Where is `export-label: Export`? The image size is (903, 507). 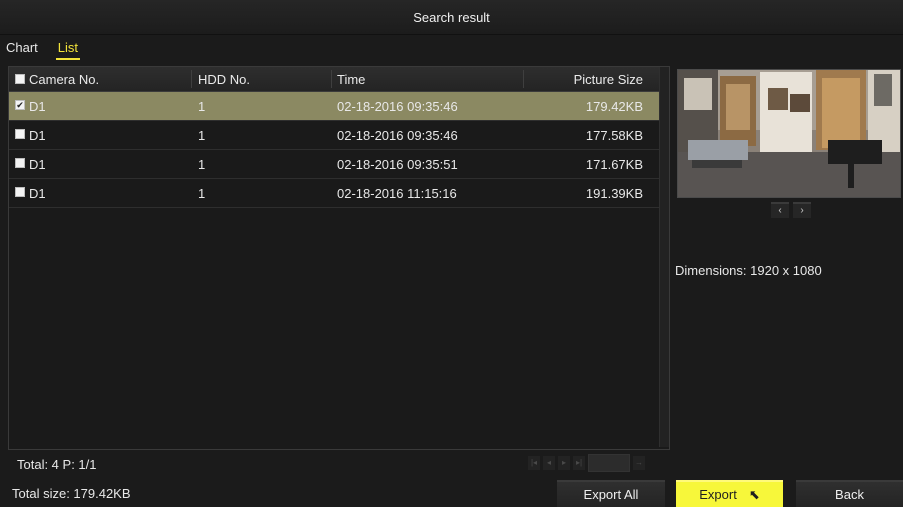 export-label: Export is located at coordinates (718, 494).